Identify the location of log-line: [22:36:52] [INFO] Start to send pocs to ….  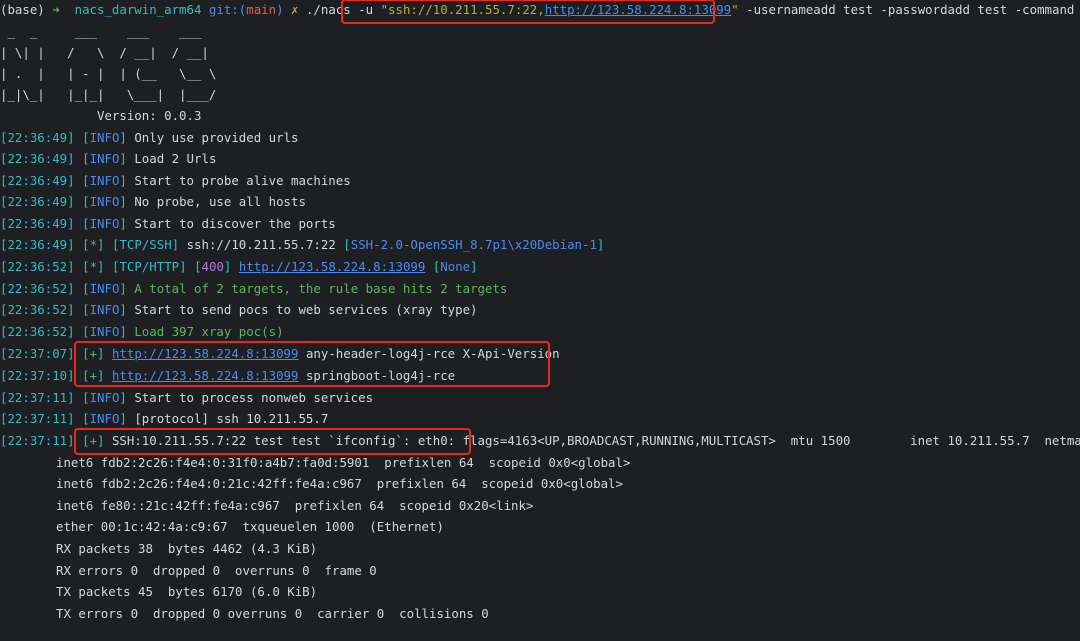
(239, 309).